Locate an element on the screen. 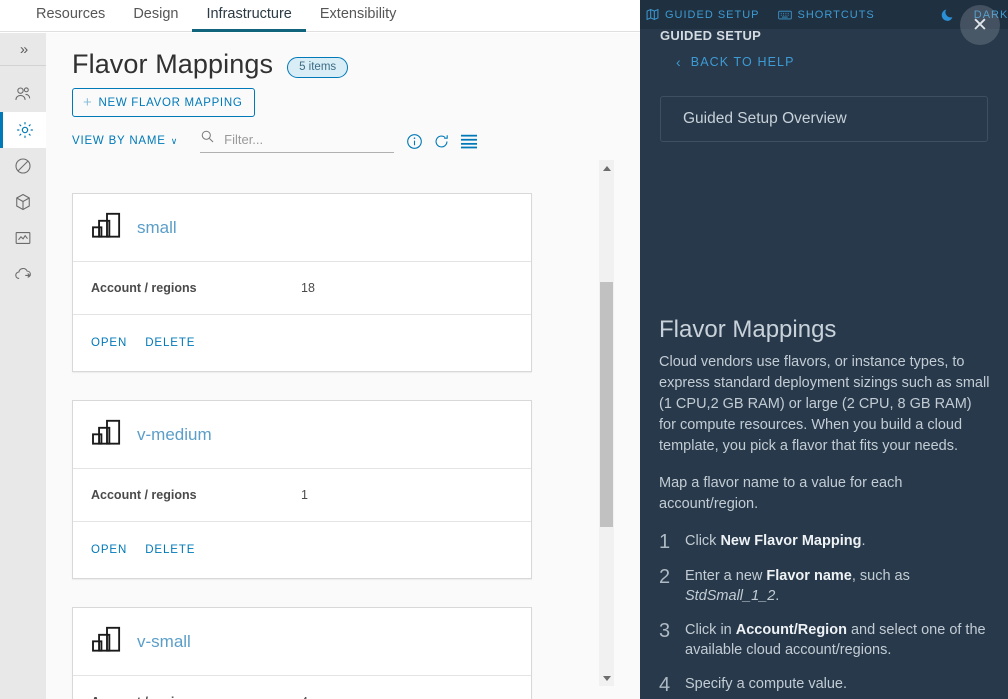  card-title: small is located at coordinates (157, 228).